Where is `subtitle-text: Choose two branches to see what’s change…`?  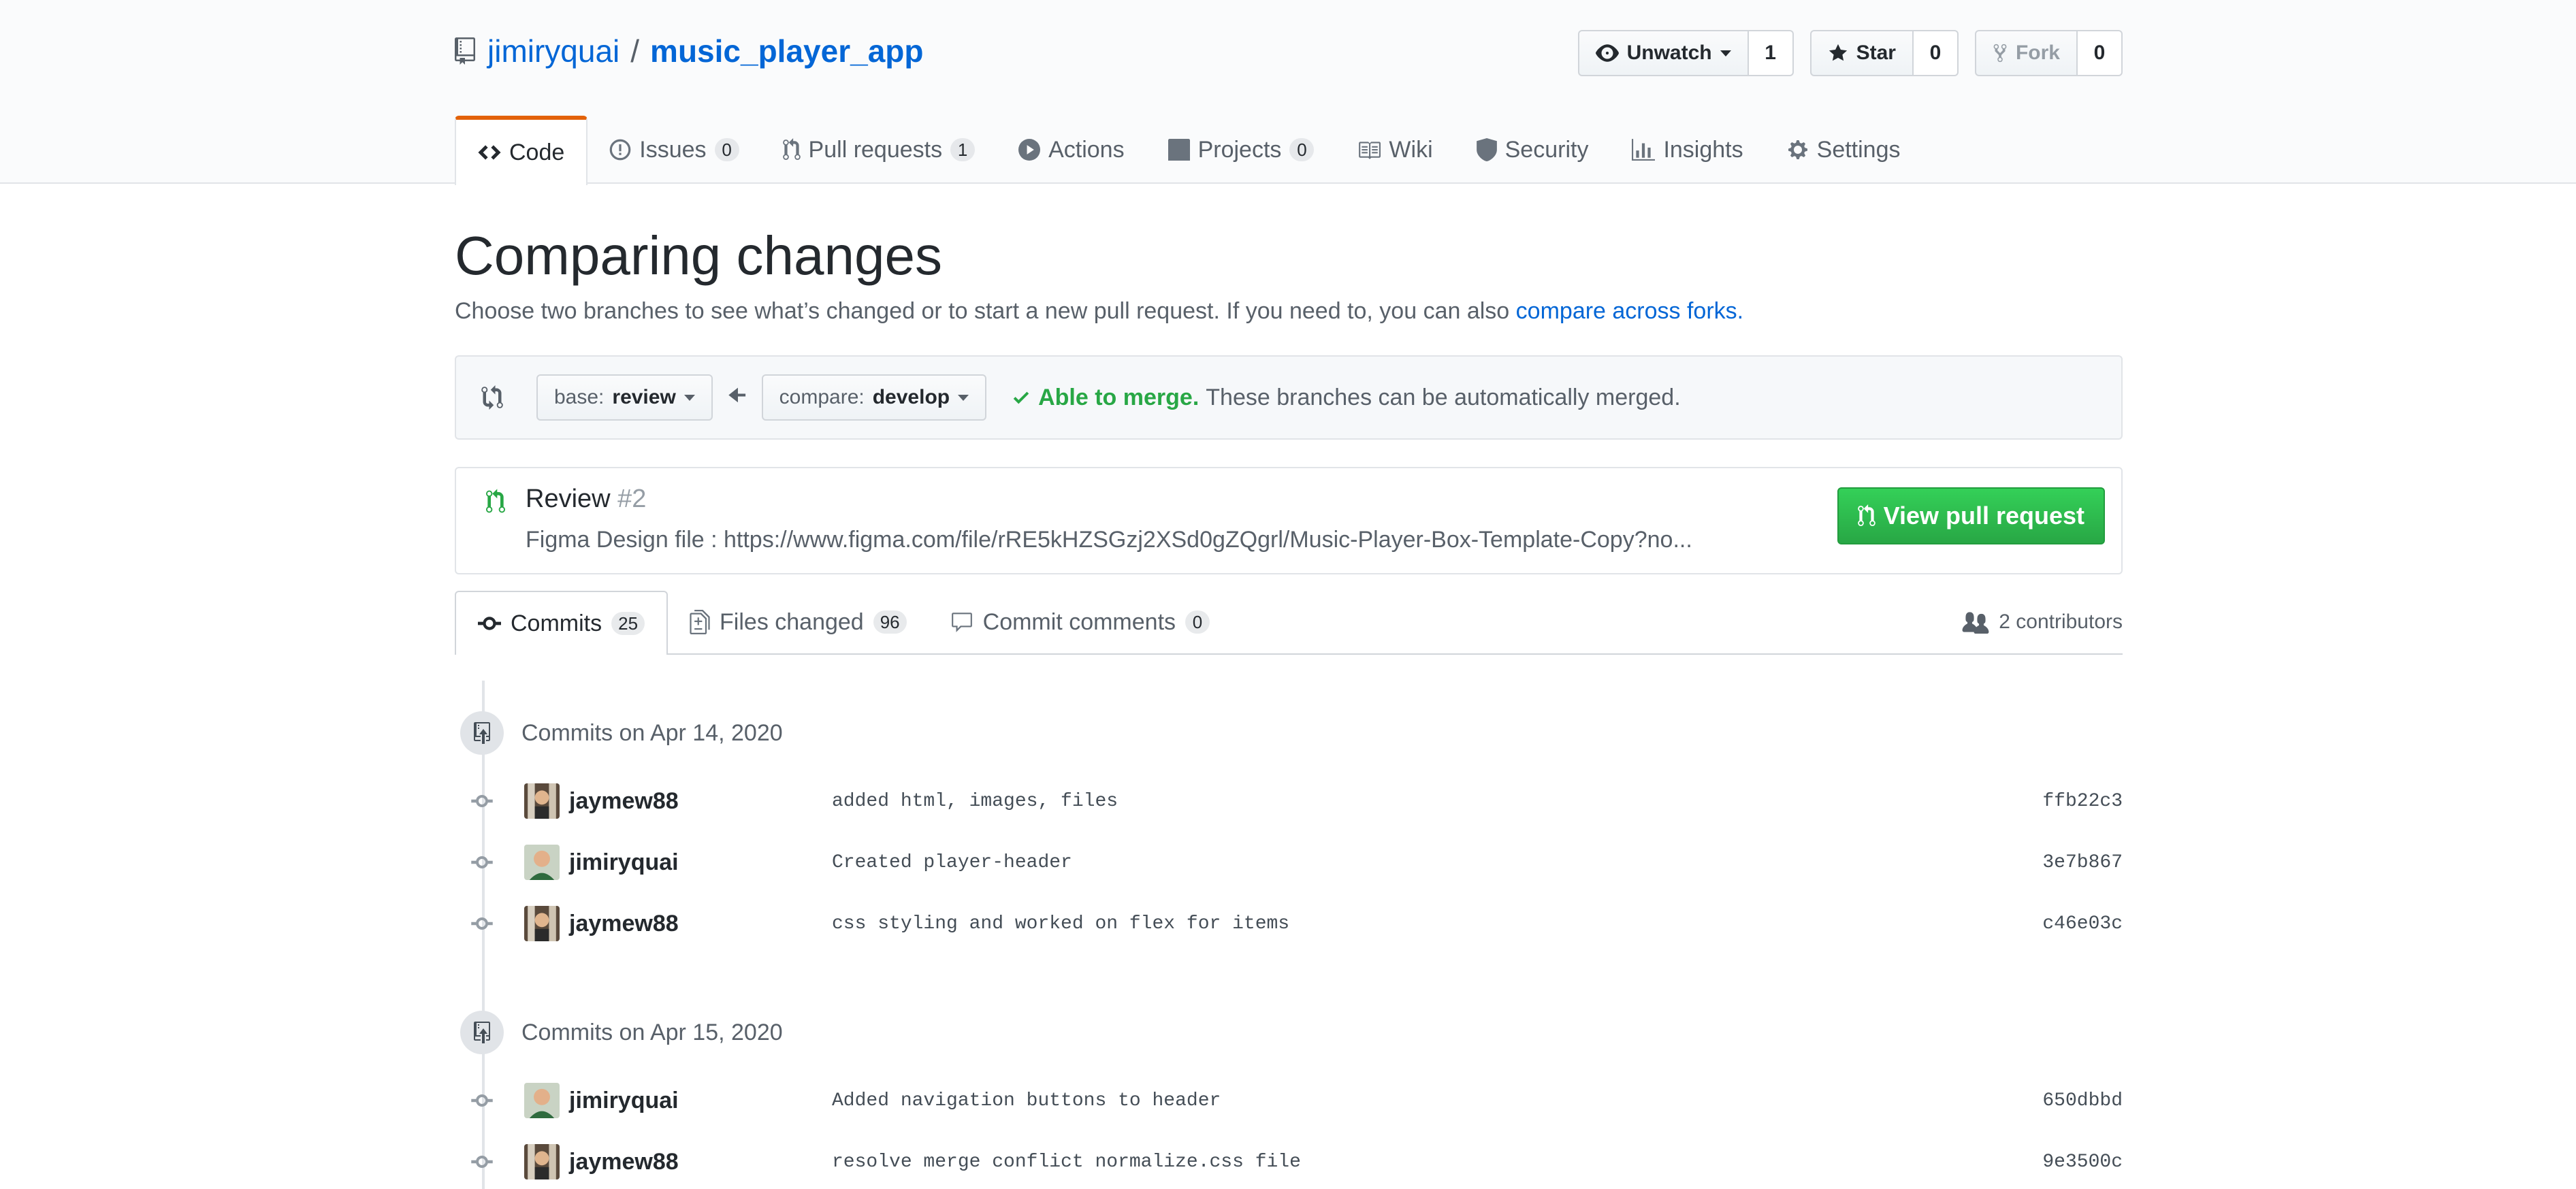
subtitle-text: Choose two branches to see what’s change… is located at coordinates (983, 311).